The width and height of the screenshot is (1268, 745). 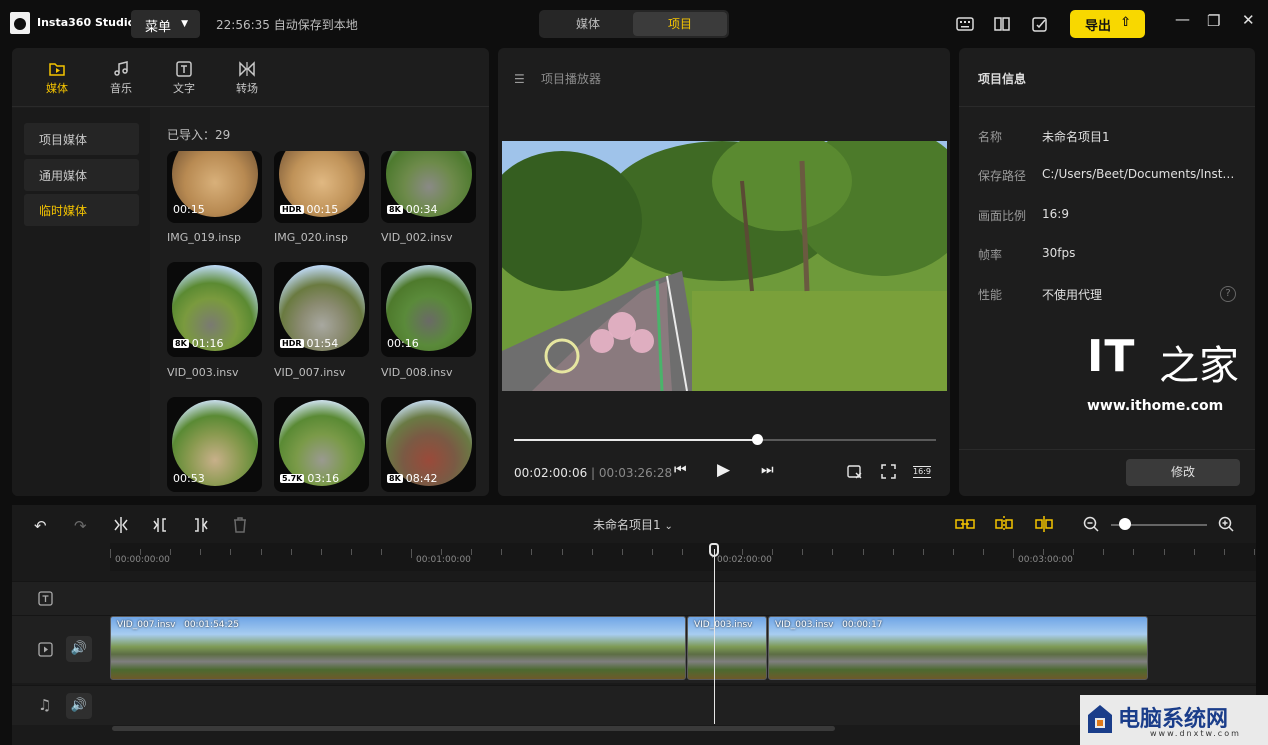 I want to click on zoom-in-icon, so click(x=1226, y=524).